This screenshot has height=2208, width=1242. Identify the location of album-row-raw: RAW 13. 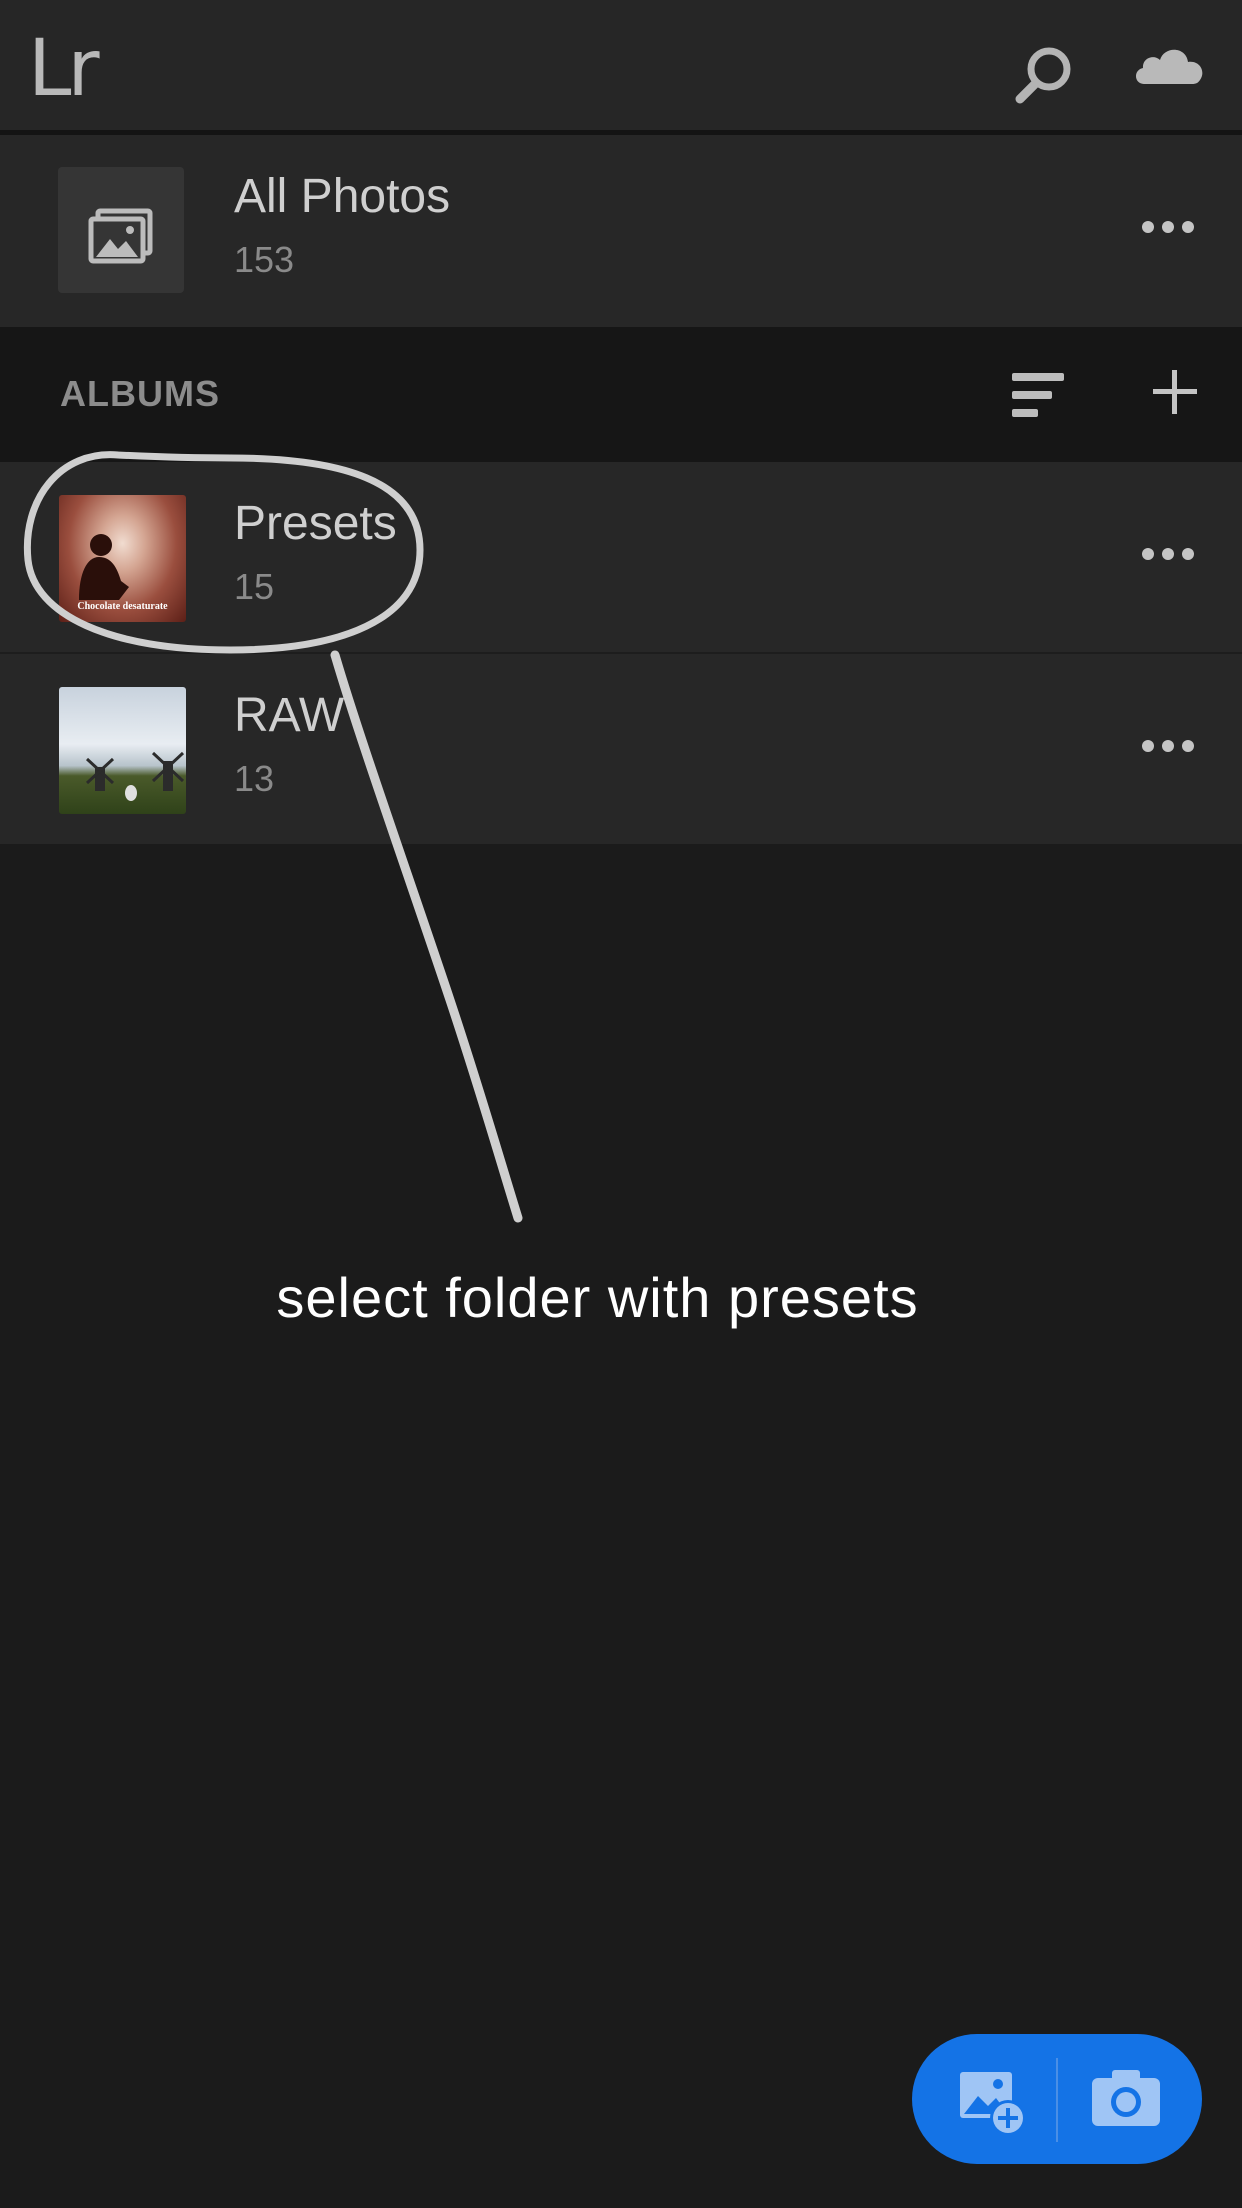
(621, 749).